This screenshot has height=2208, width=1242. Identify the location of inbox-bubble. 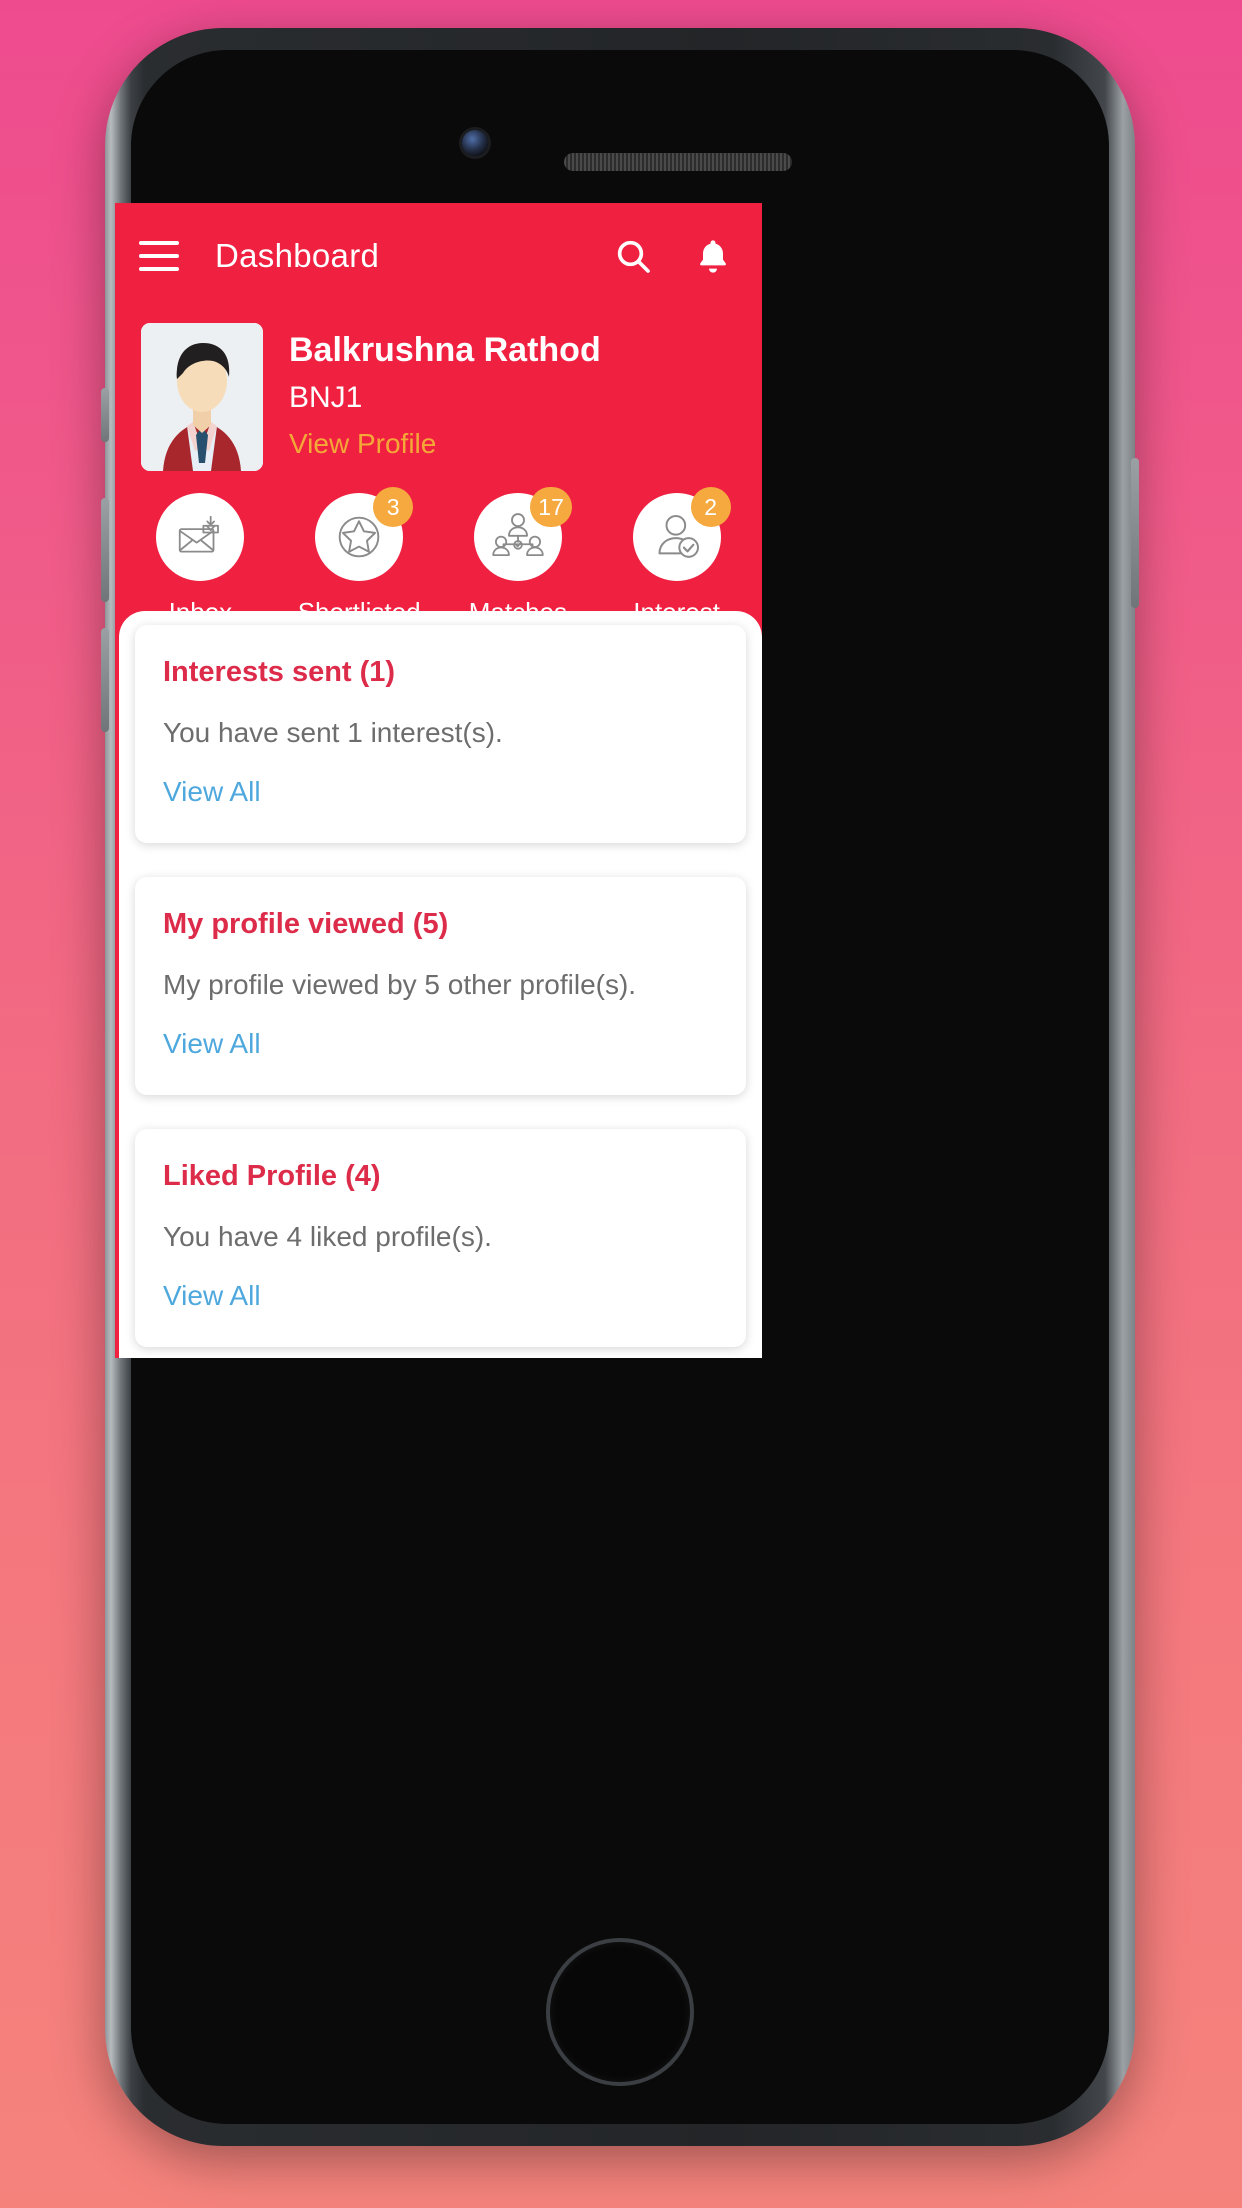
(200, 537).